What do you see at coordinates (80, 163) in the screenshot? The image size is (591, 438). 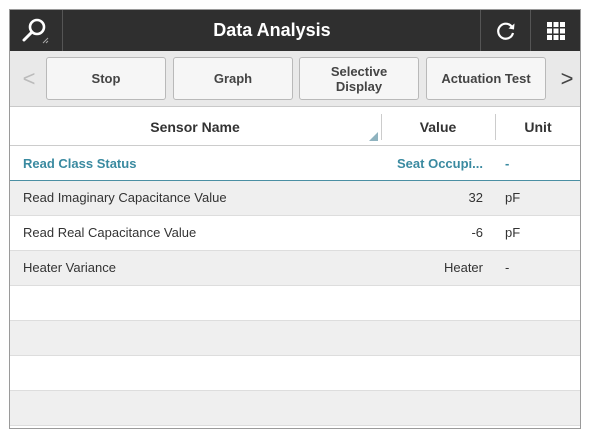 I see `sensor-name-cell: Read Class Status` at bounding box center [80, 163].